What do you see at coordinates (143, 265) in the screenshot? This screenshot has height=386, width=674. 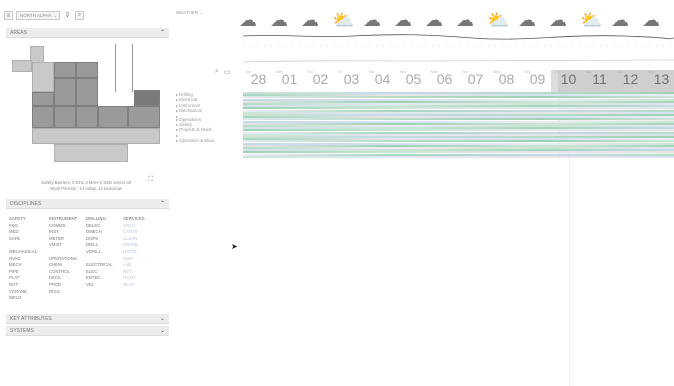 I see `discipline-item: LAB` at bounding box center [143, 265].